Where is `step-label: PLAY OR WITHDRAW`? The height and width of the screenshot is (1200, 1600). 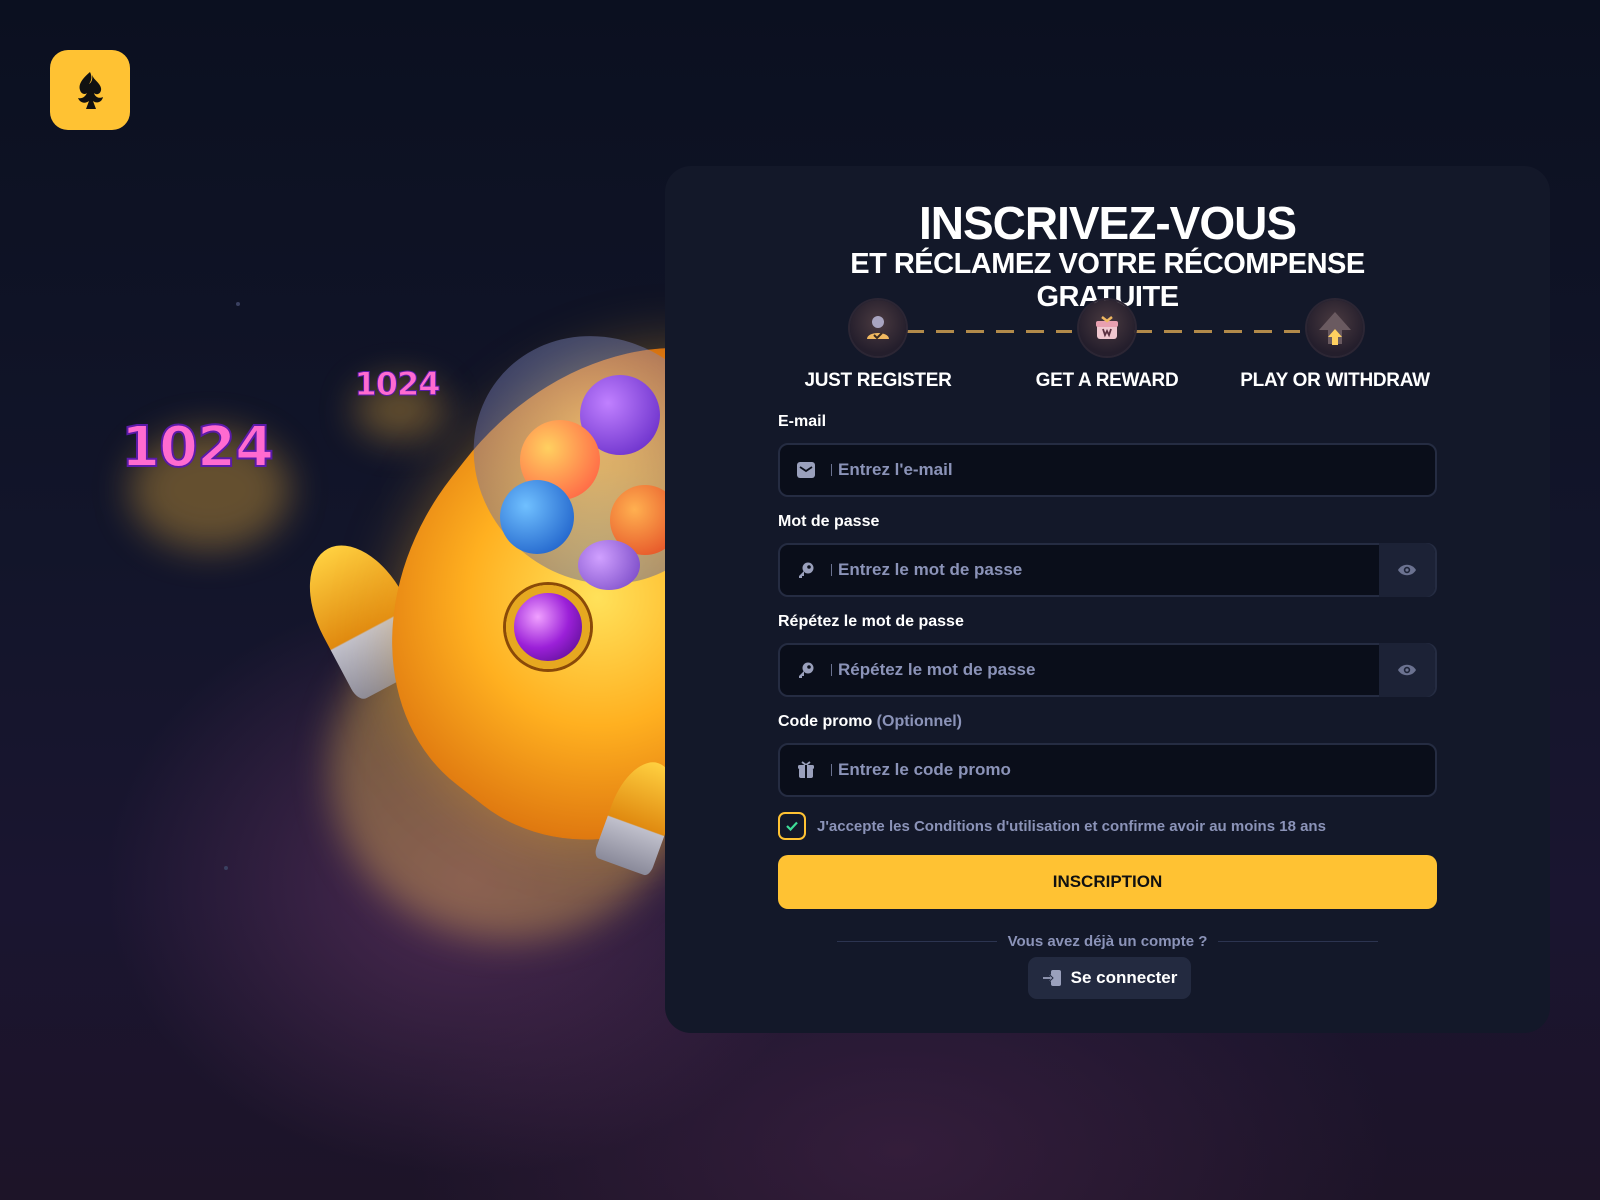 step-label: PLAY OR WITHDRAW is located at coordinates (1335, 380).